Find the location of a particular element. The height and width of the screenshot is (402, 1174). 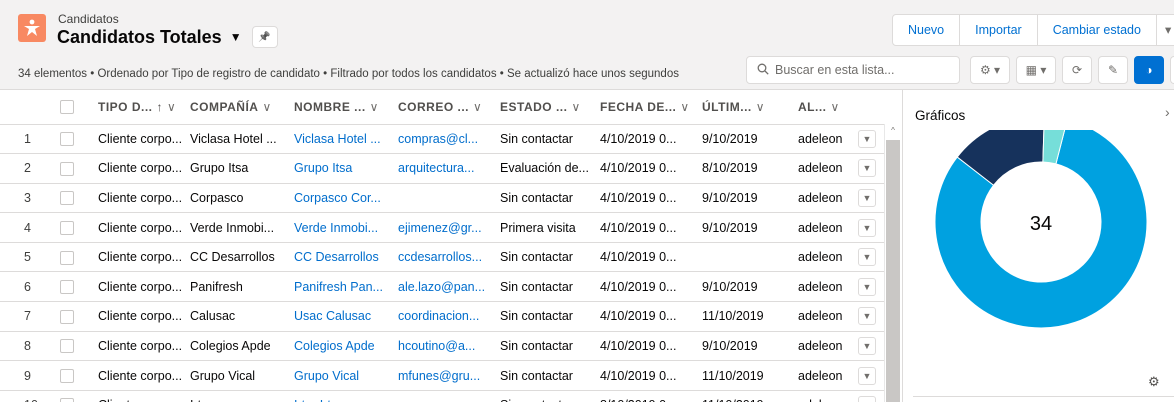

cambiar-estado-button: Cambiar estado is located at coordinates (1097, 30).